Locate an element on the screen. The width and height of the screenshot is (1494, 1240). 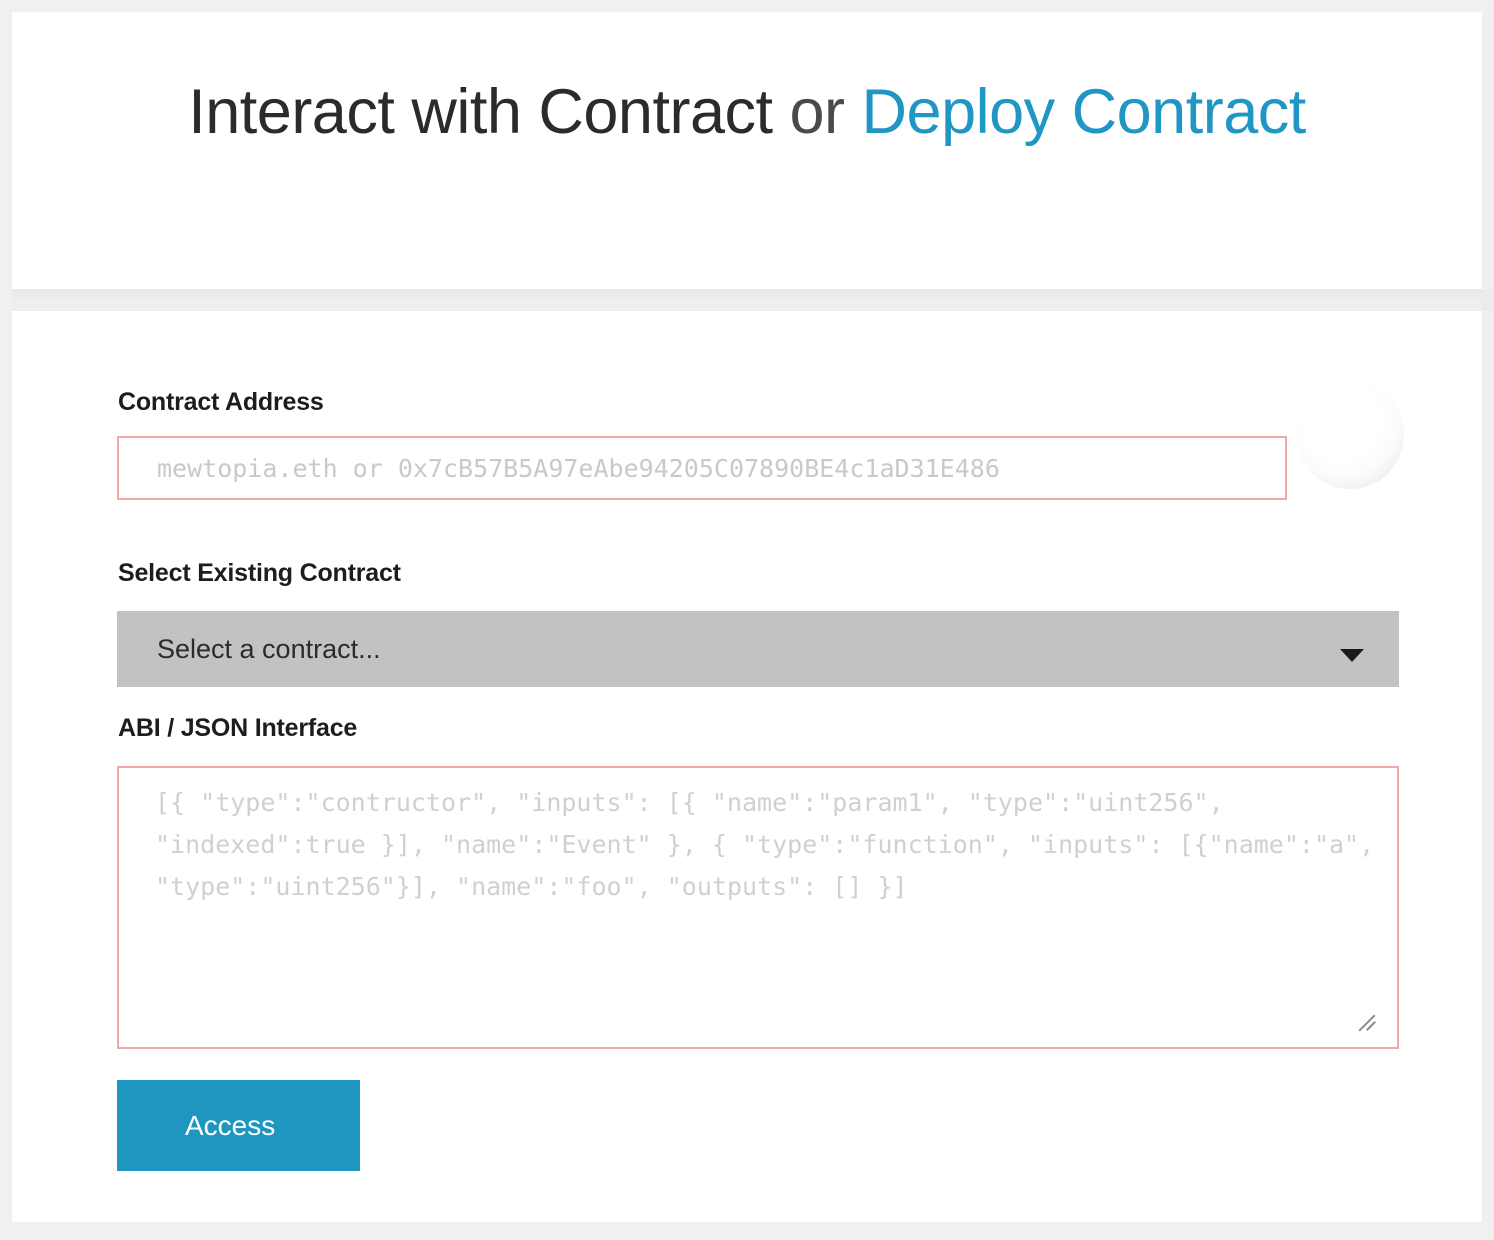
deploy-contract-link: Deploy Contract is located at coordinates (1084, 112).